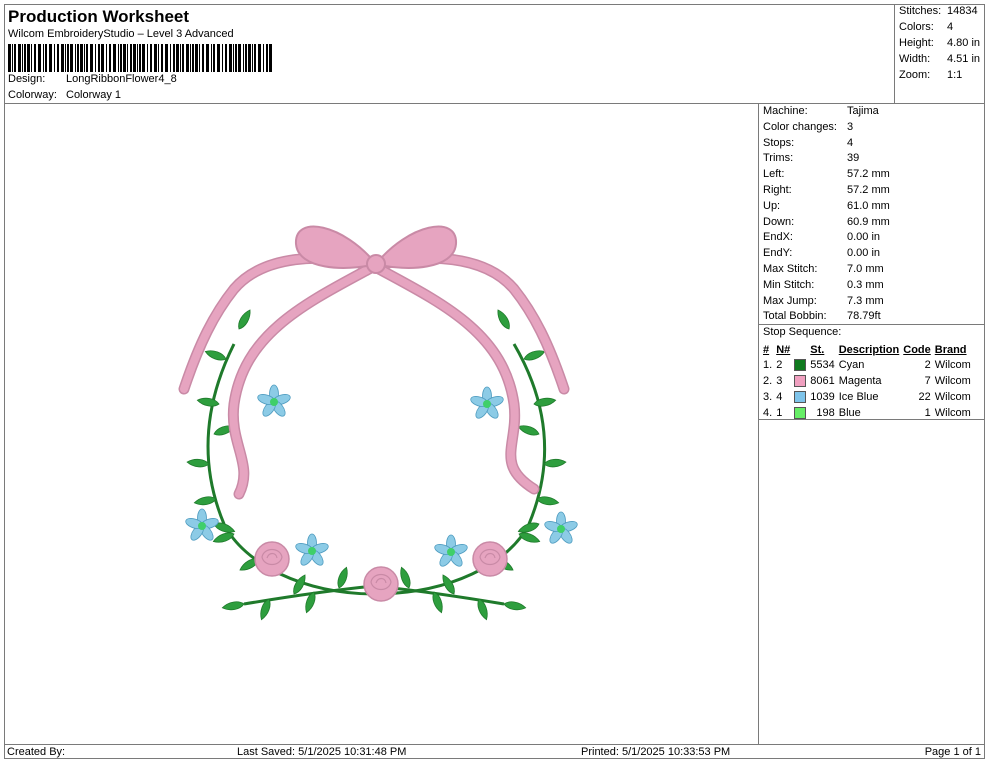 This screenshot has height=762, width=990. Describe the element at coordinates (790, 300) in the screenshot. I see `property-label: Max Jump:` at that location.